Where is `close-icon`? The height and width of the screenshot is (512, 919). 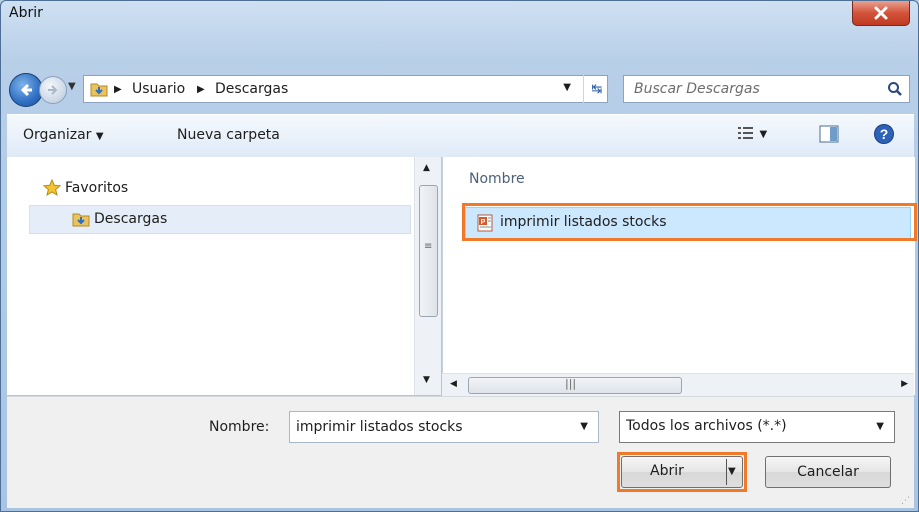
close-icon is located at coordinates (881, 13).